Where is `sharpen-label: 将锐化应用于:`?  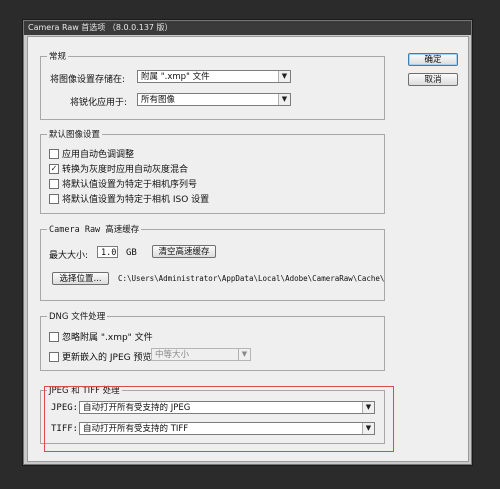 sharpen-label: 将锐化应用于: is located at coordinates (99, 103).